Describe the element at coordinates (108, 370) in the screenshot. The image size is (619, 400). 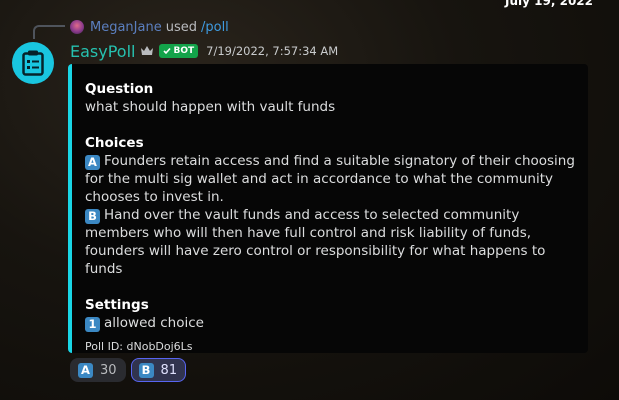
I see `reaction-a-count: 30` at that location.